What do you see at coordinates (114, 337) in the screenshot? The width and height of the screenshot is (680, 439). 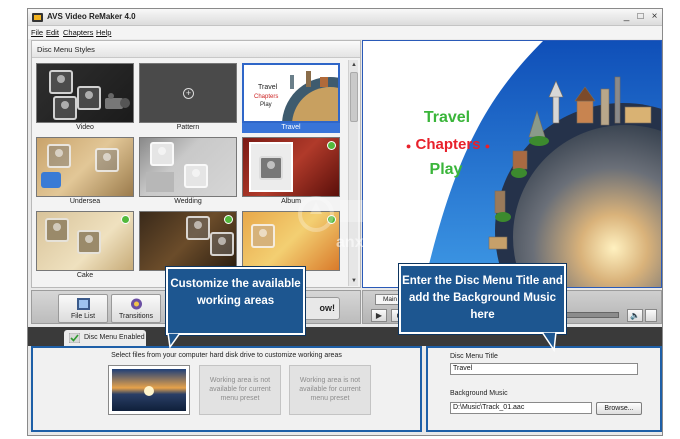 I see `tab-label: Disc Menu Enabled` at bounding box center [114, 337].